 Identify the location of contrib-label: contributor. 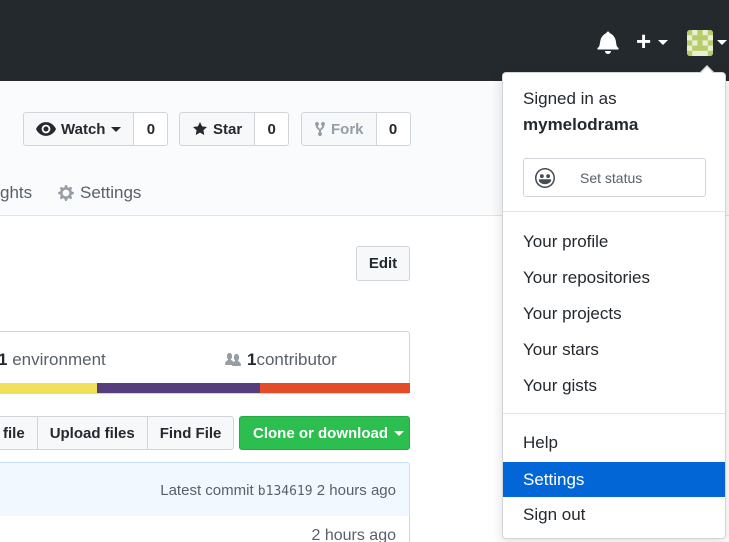
(296, 359).